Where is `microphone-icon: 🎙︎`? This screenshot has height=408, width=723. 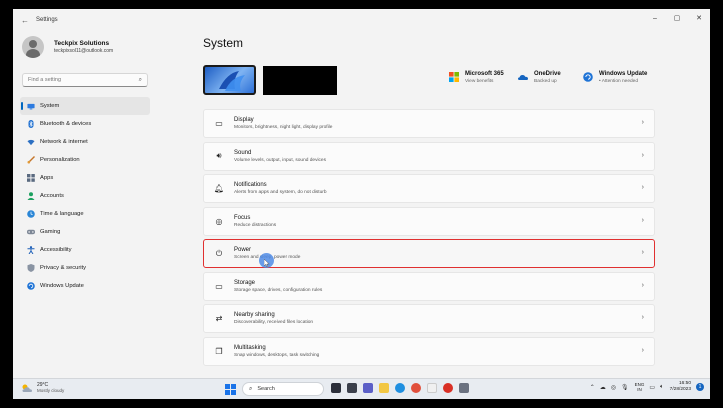
microphone-icon: 🎙︎ is located at coordinates (625, 387).